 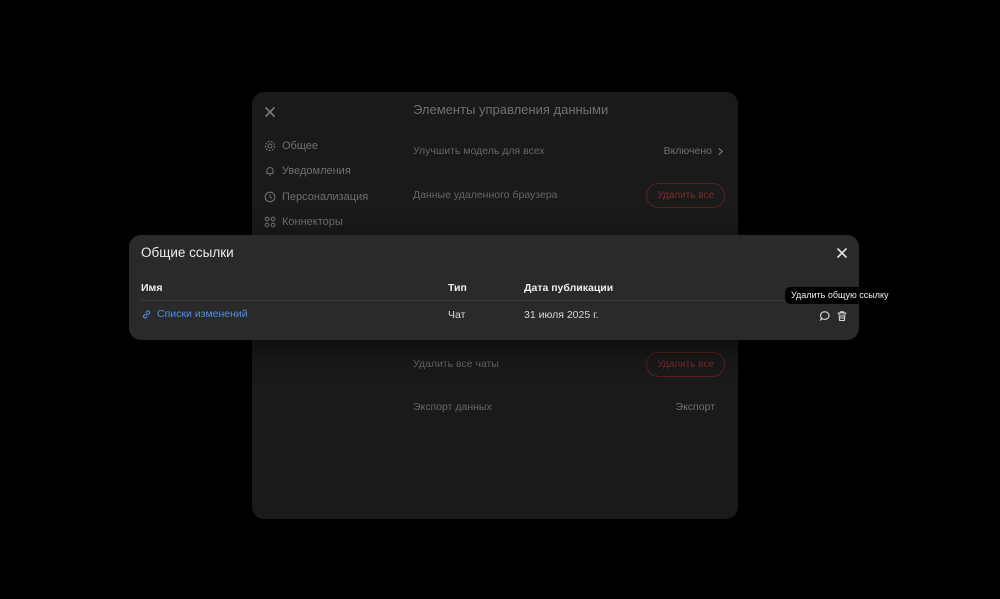 I want to click on trash-icon, so click(x=842, y=315).